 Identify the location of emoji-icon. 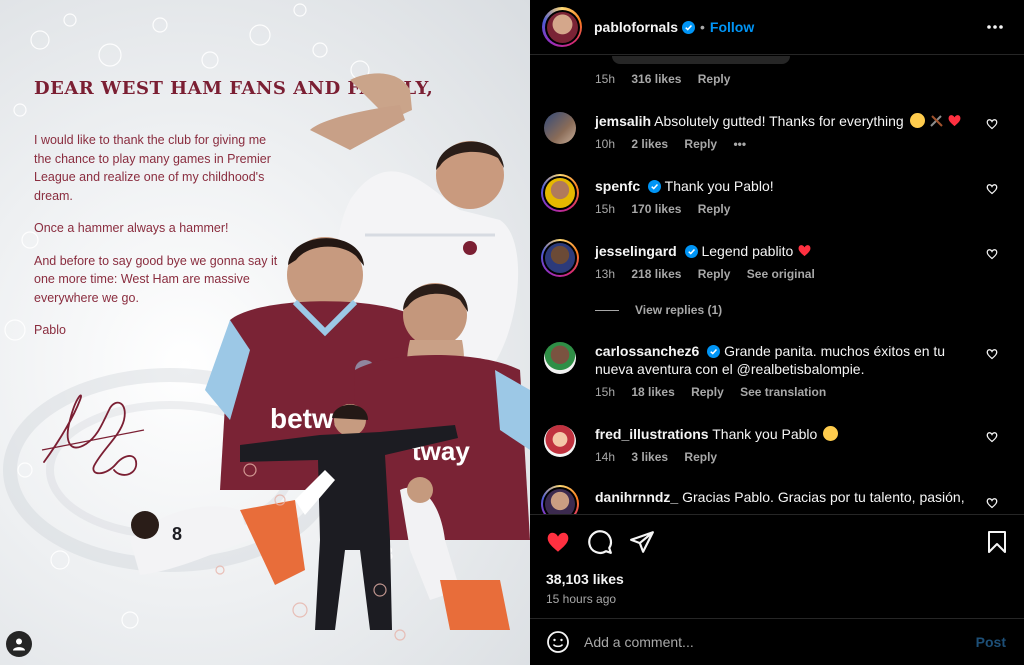
(558, 642).